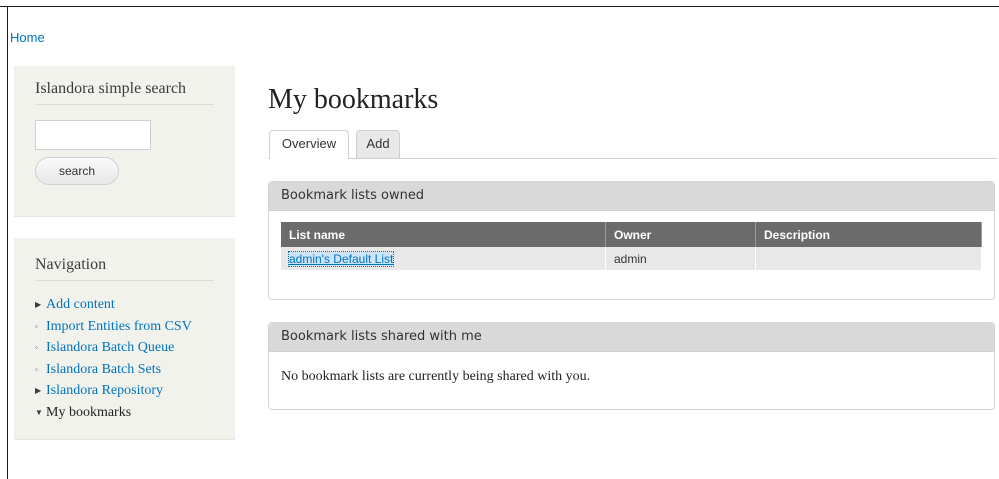 Image resolution: width=999 pixels, height=479 pixels. Describe the element at coordinates (93, 135) in the screenshot. I see `search-input` at that location.